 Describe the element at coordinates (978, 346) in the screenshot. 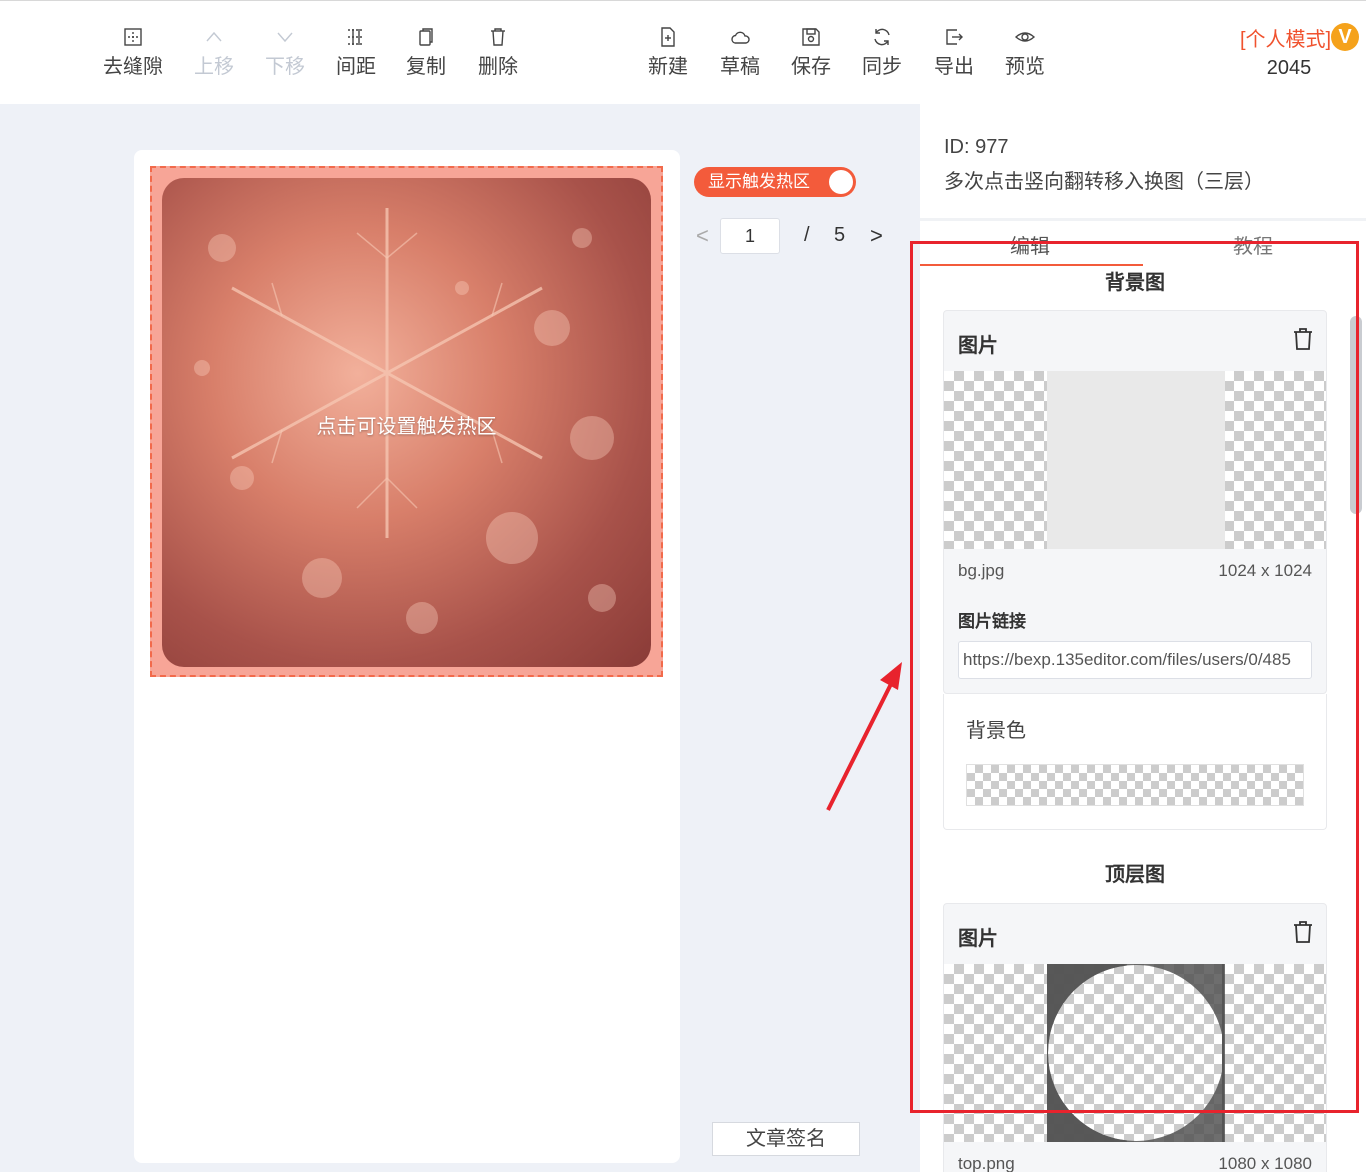

I see `bg-card-title: 图片` at that location.